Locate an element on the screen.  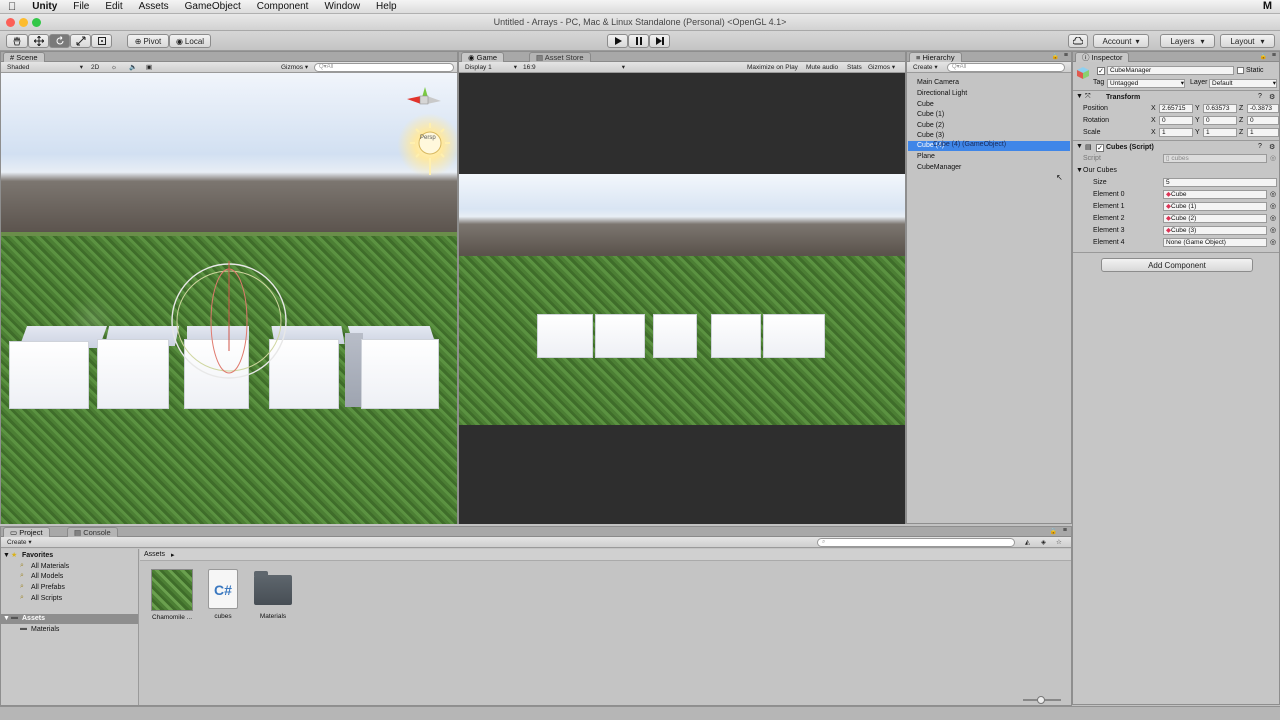
position-x-field: 2.65715 is located at coordinates (1176, 108).